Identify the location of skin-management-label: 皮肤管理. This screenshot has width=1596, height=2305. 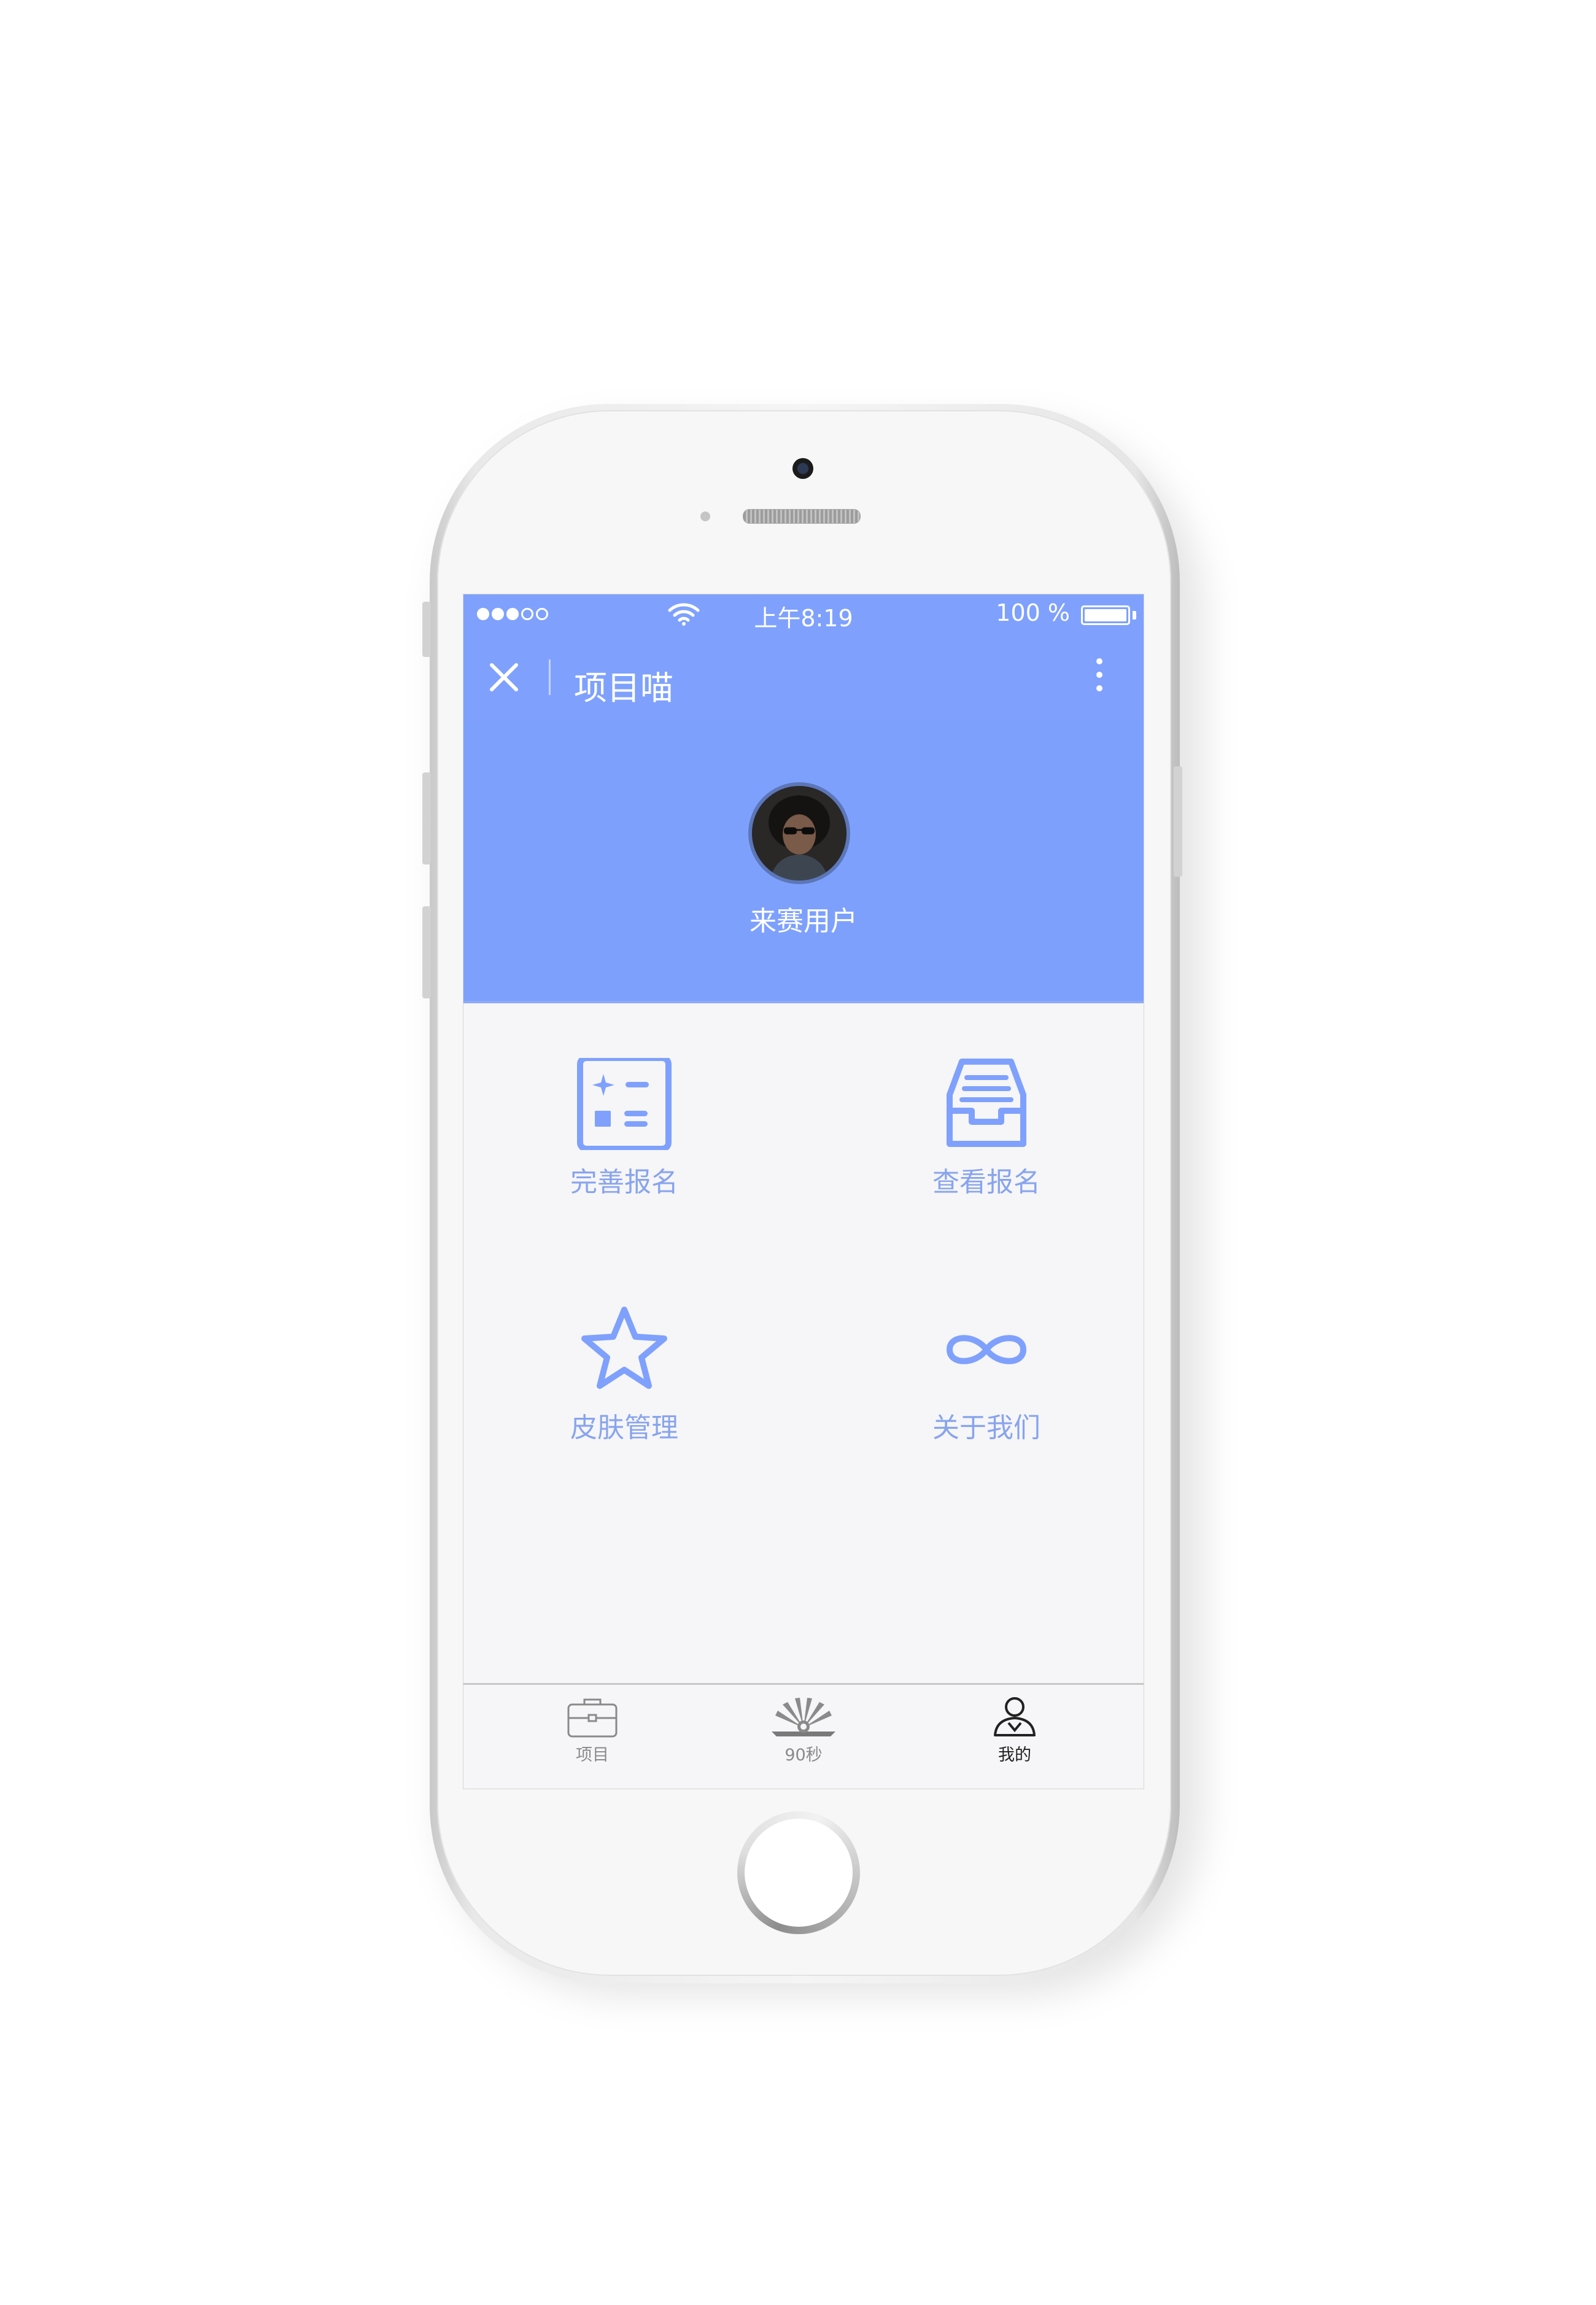
(624, 1428).